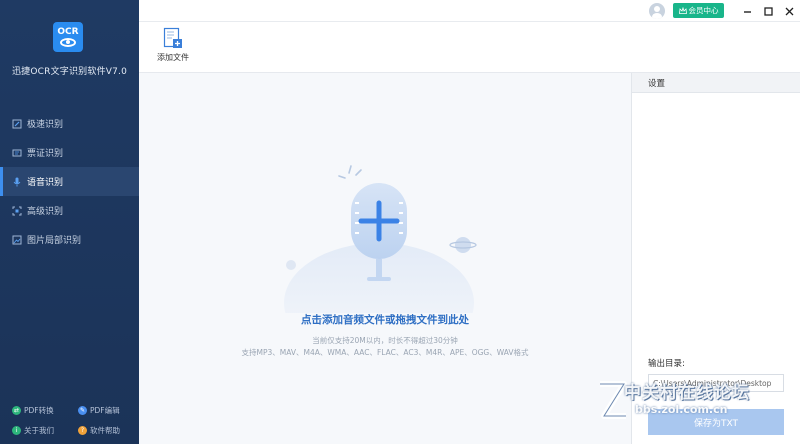 This screenshot has height=444, width=800. I want to click on link-label: PDF转换, so click(39, 410).